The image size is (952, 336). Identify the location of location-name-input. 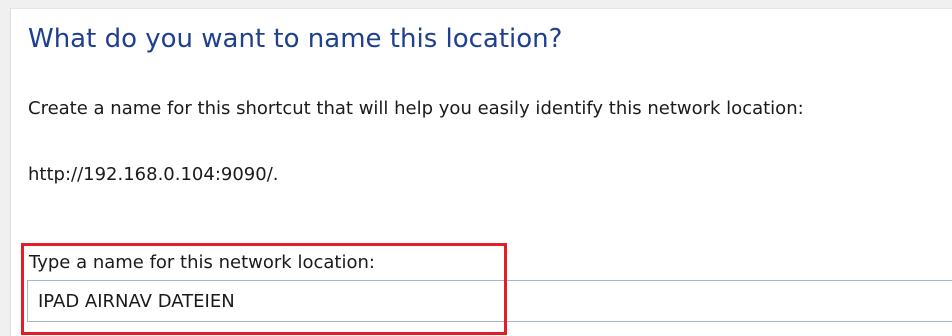
(489, 301).